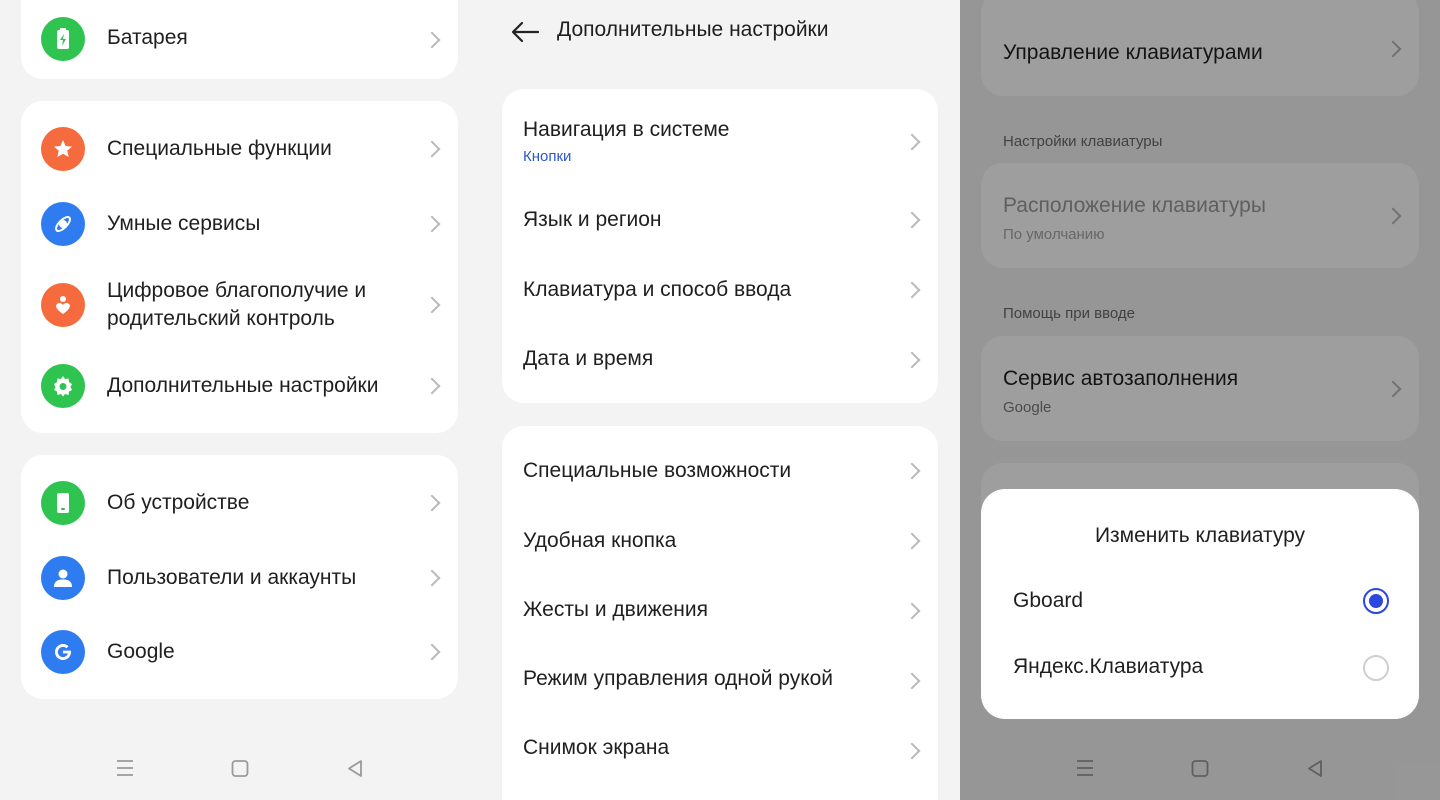 The height and width of the screenshot is (800, 1440). Describe the element at coordinates (219, 148) in the screenshot. I see `settings-item-label: Специальные функции` at that location.